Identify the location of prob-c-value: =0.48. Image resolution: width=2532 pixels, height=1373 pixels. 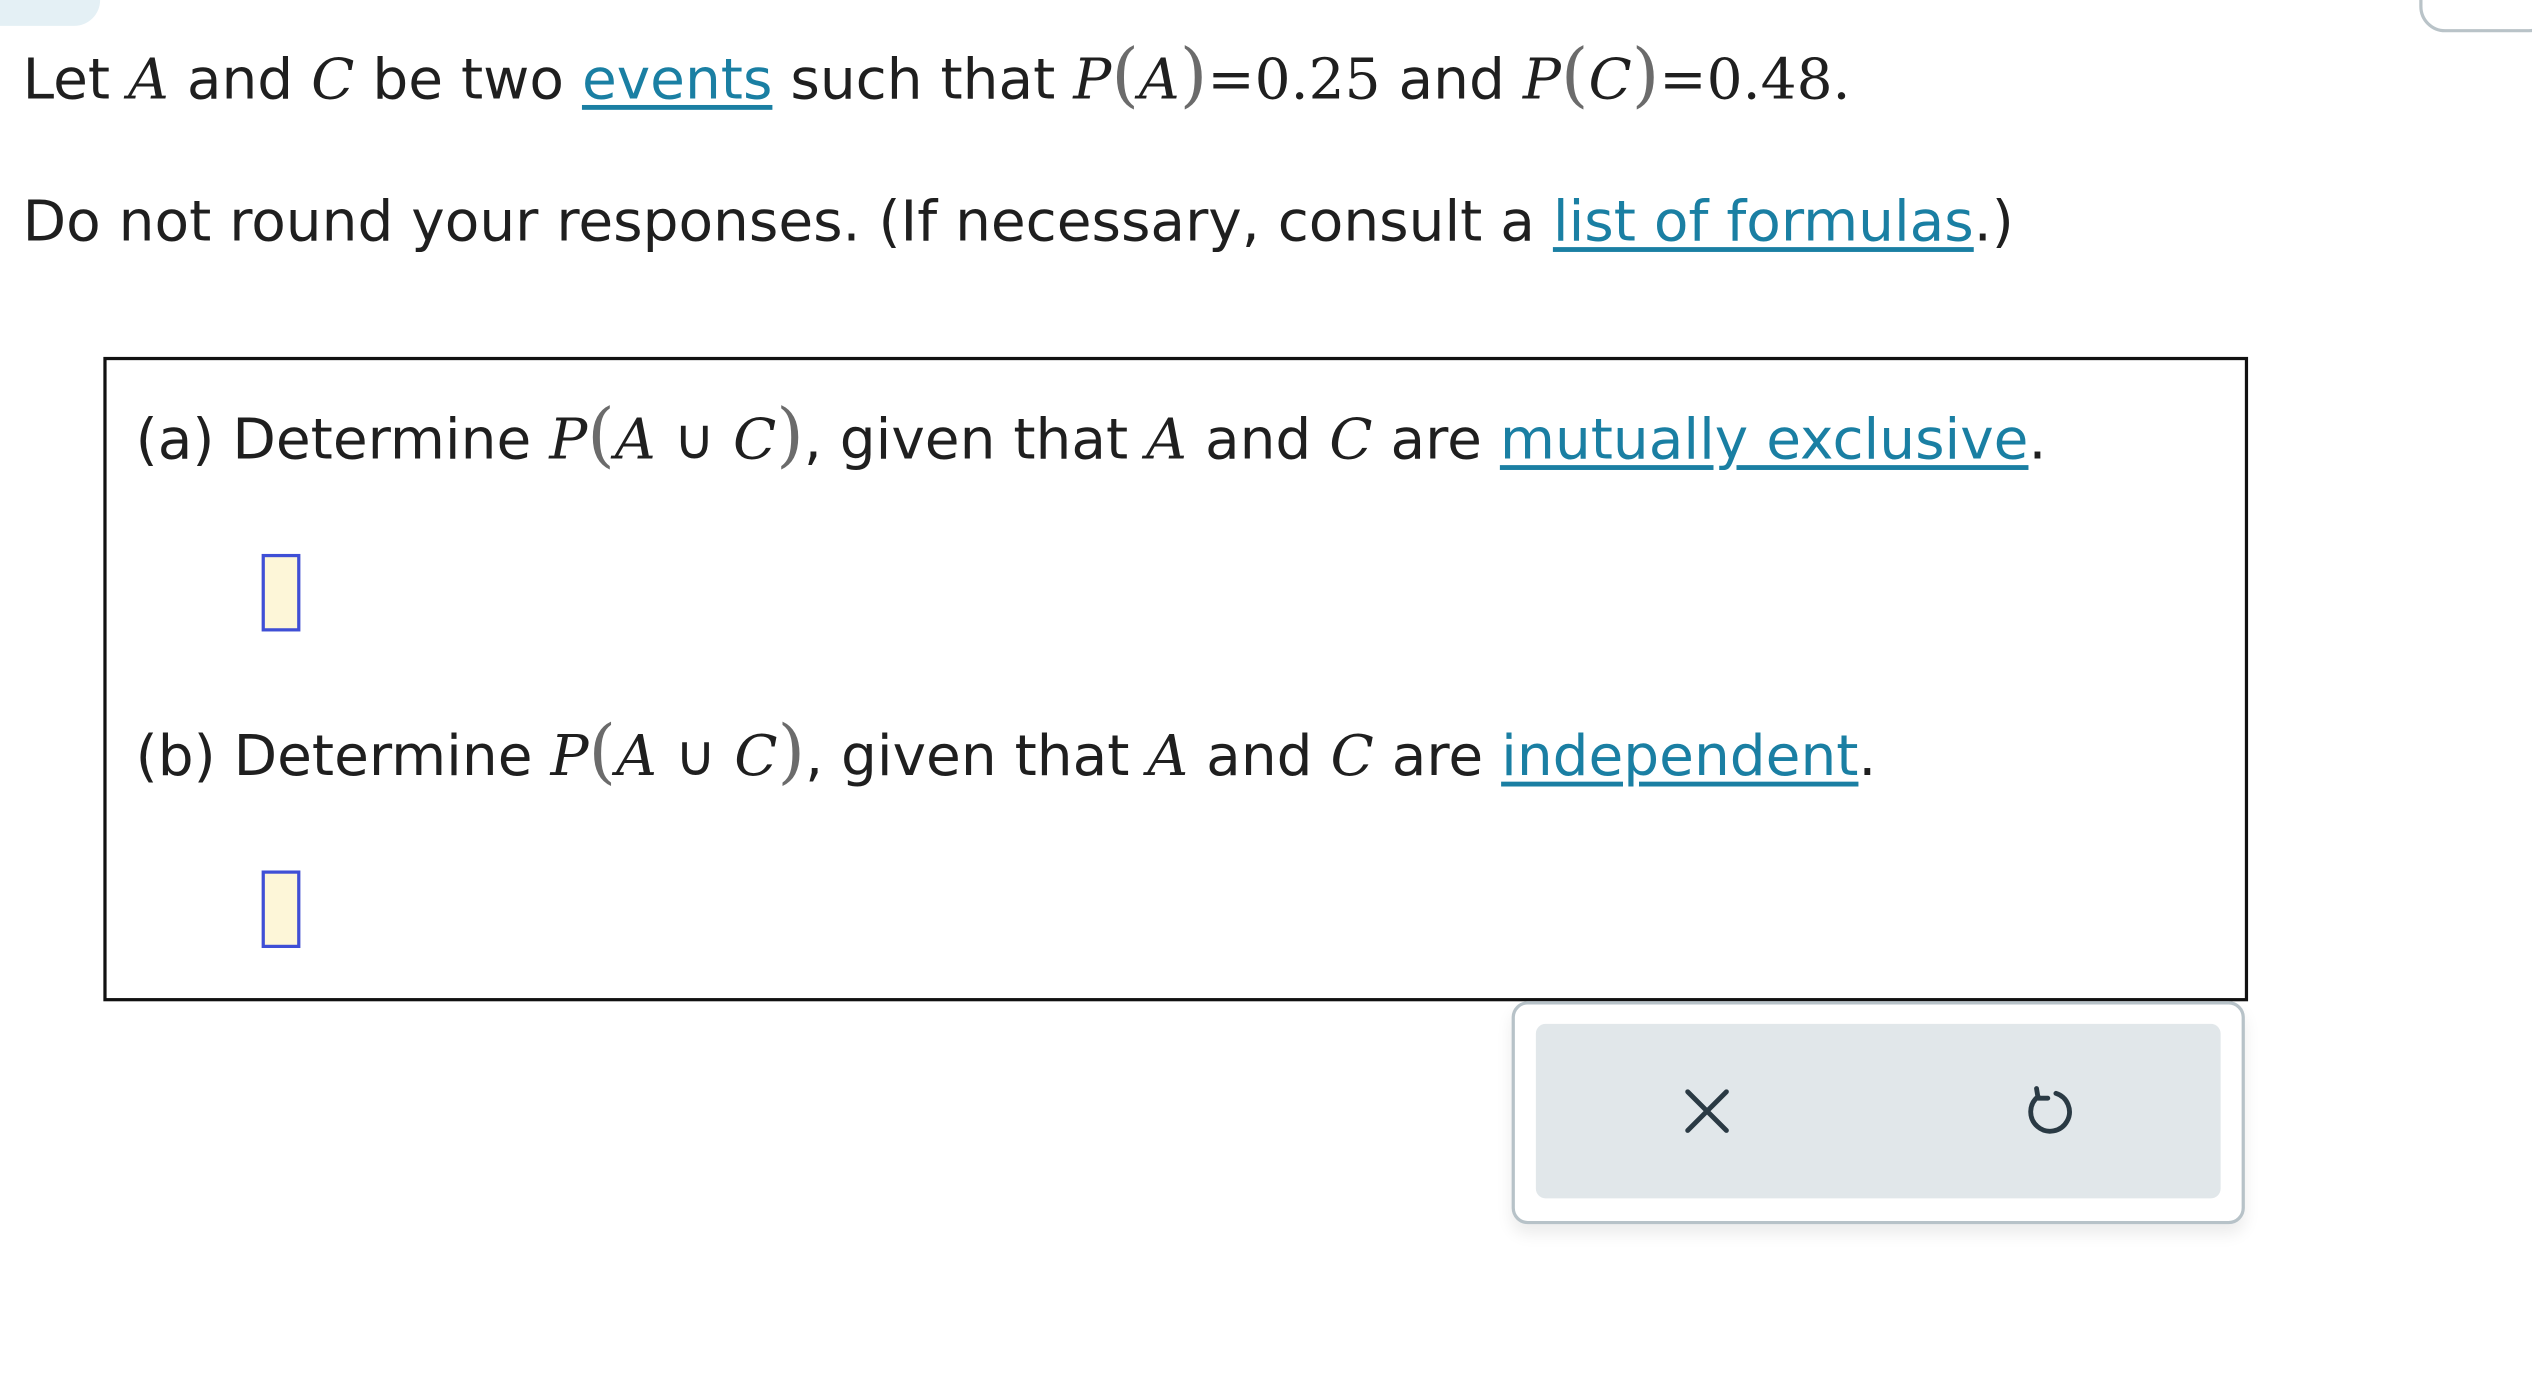
(1746, 81).